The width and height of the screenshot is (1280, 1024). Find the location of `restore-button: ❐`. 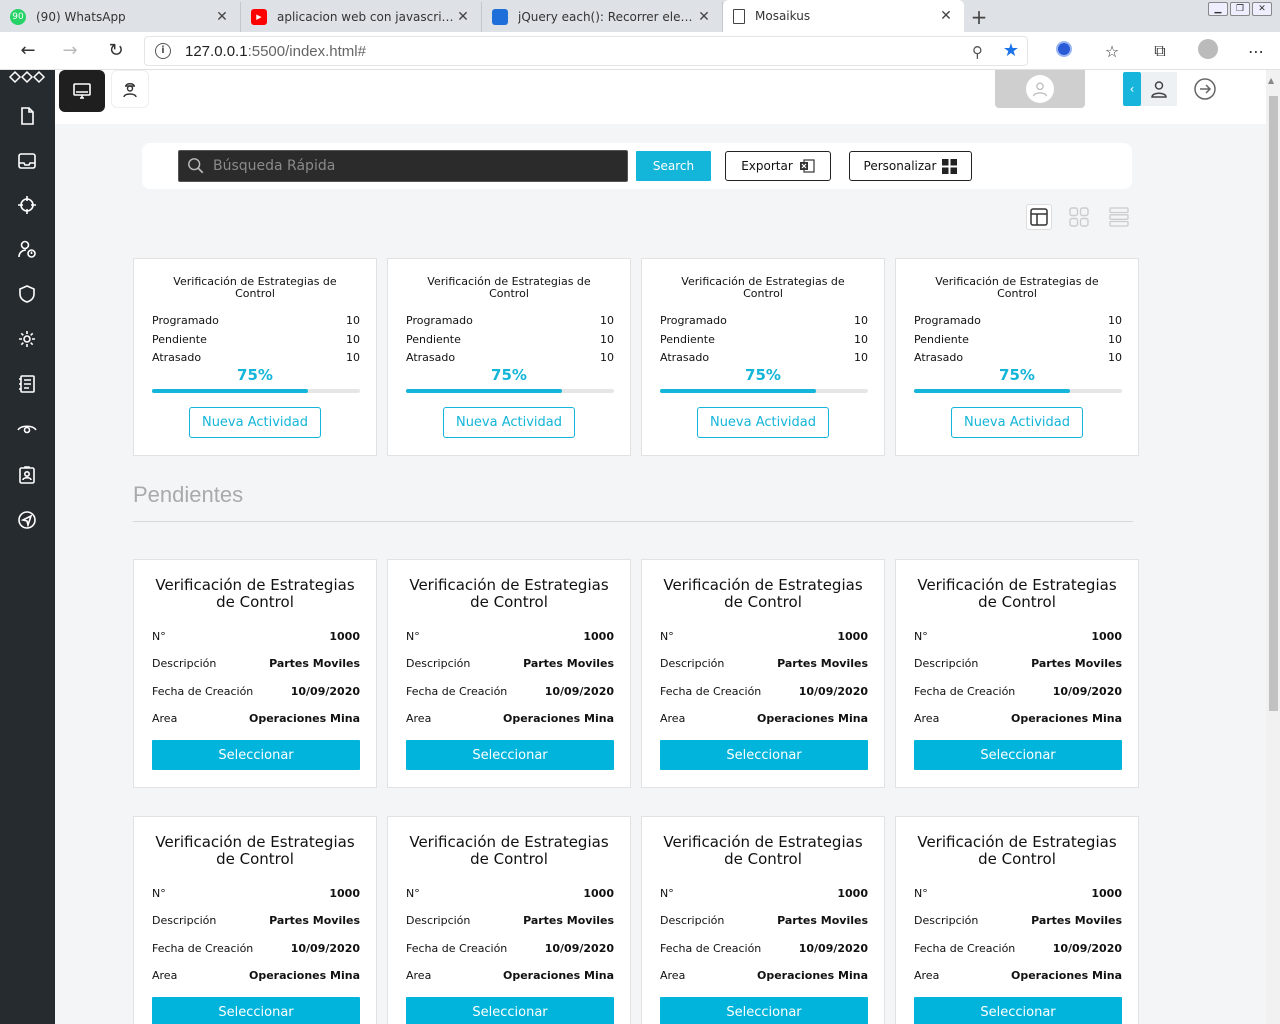

restore-button: ❐ is located at coordinates (1240, 9).